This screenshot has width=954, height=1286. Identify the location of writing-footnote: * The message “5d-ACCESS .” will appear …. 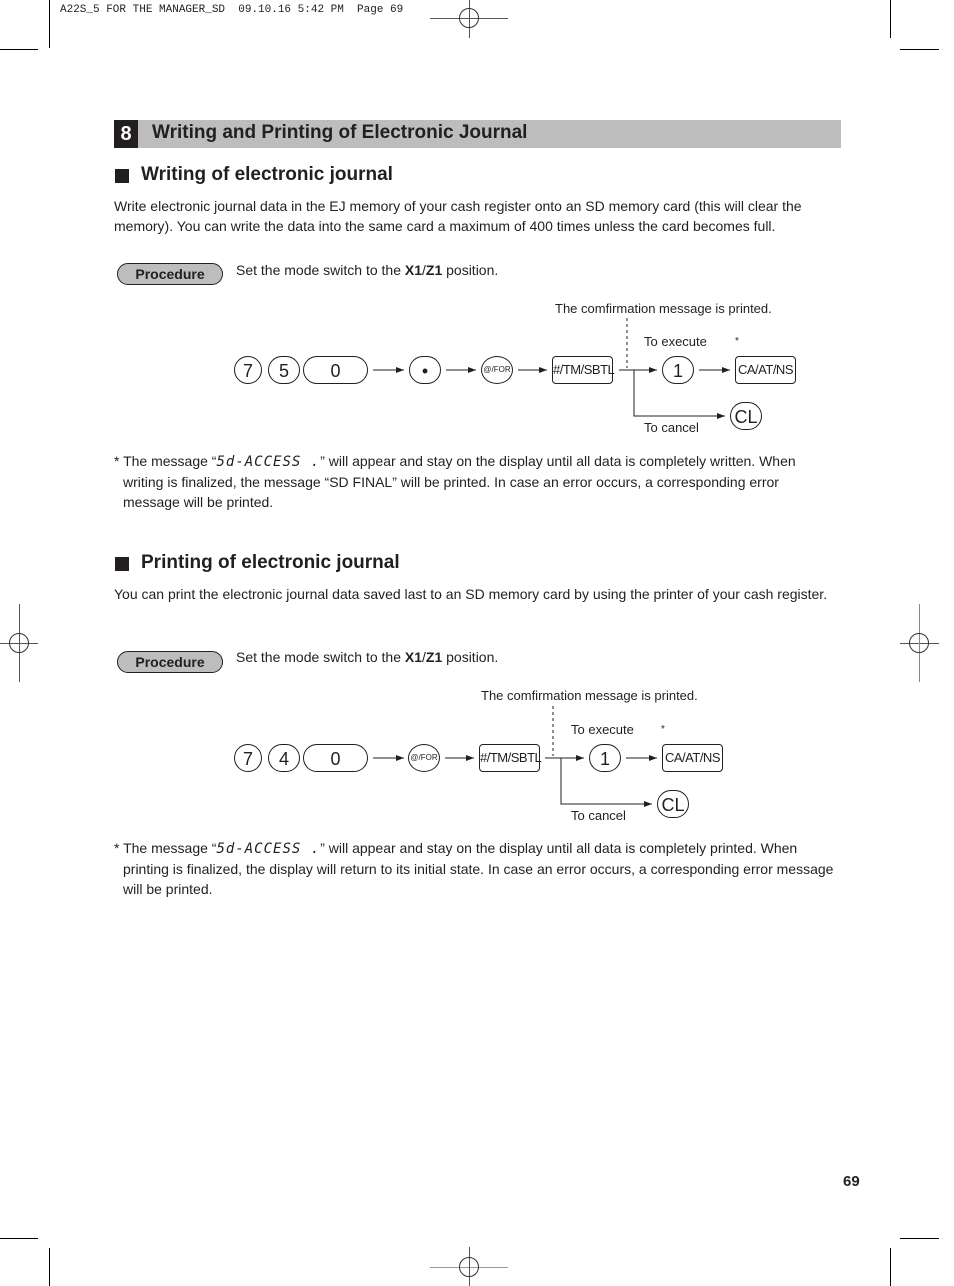
(476, 481).